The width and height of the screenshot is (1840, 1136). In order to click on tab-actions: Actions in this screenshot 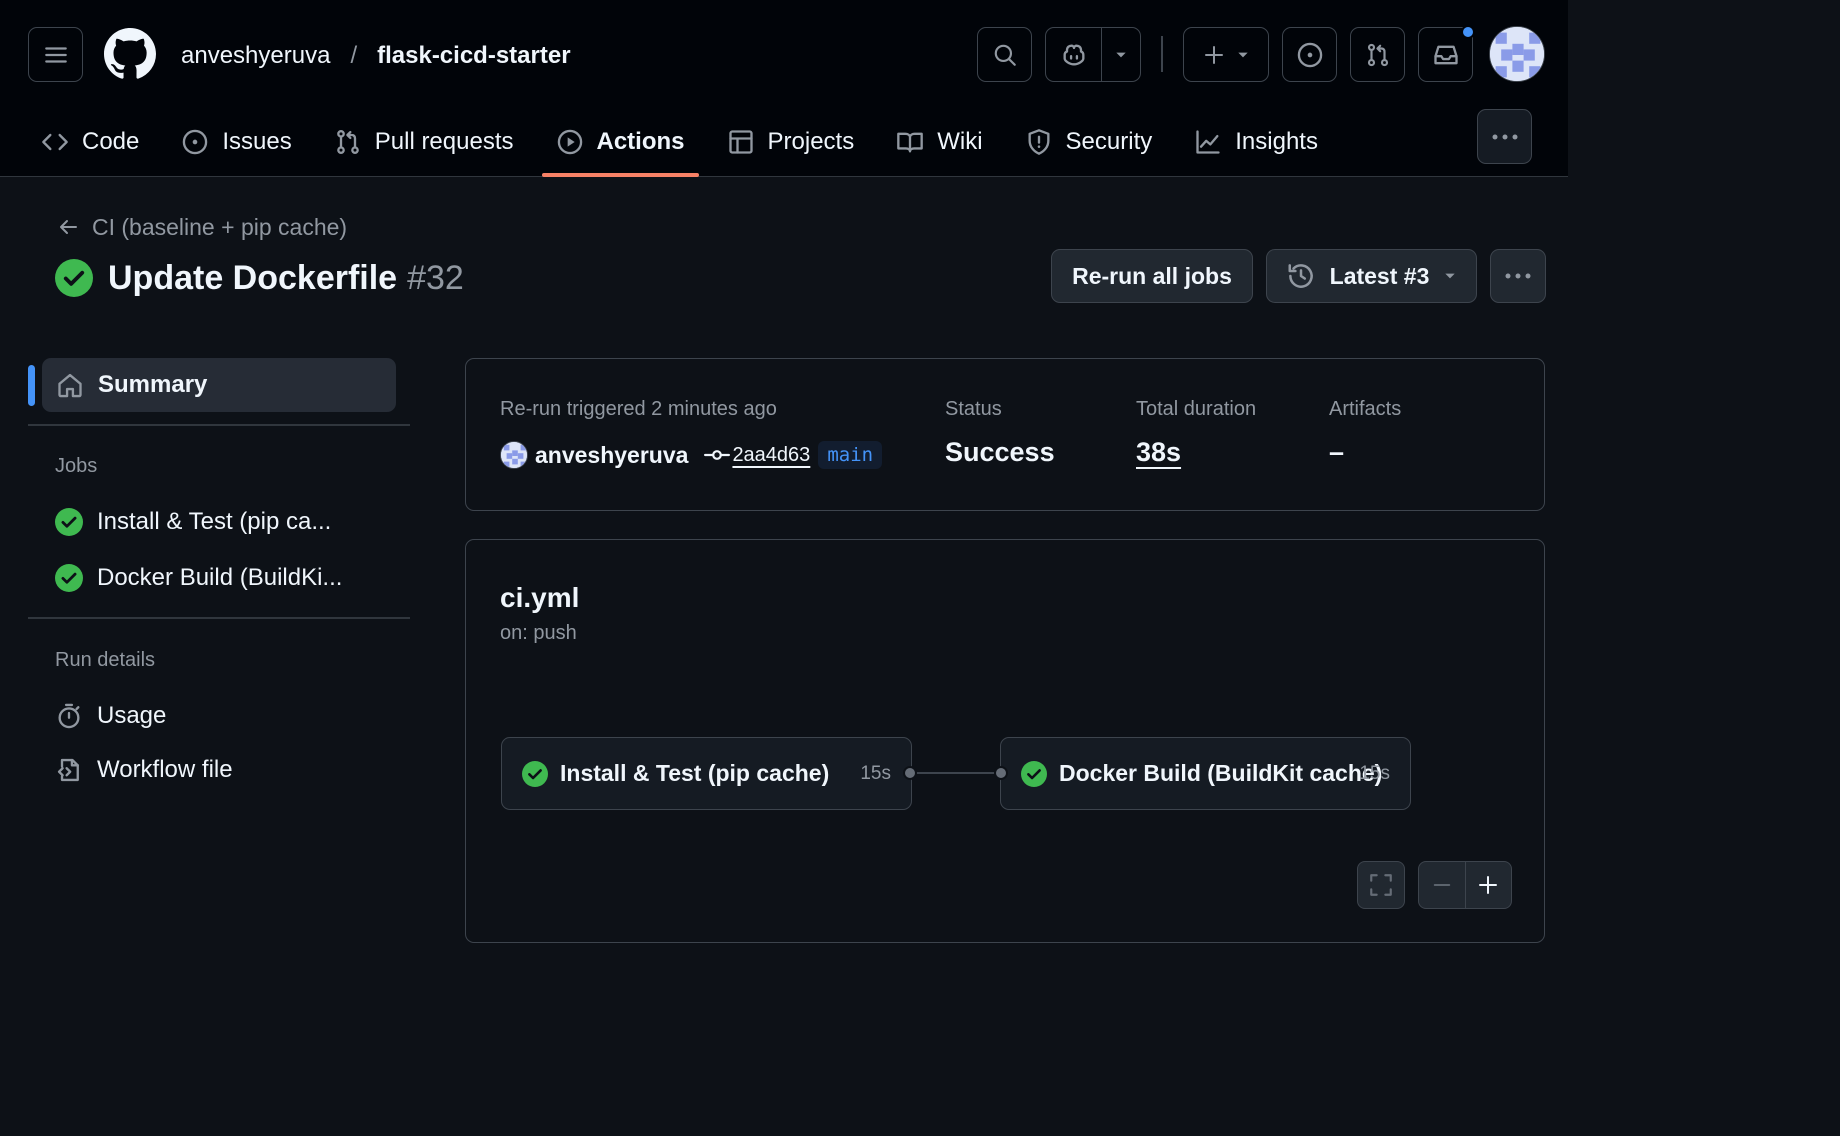, I will do `click(620, 142)`.